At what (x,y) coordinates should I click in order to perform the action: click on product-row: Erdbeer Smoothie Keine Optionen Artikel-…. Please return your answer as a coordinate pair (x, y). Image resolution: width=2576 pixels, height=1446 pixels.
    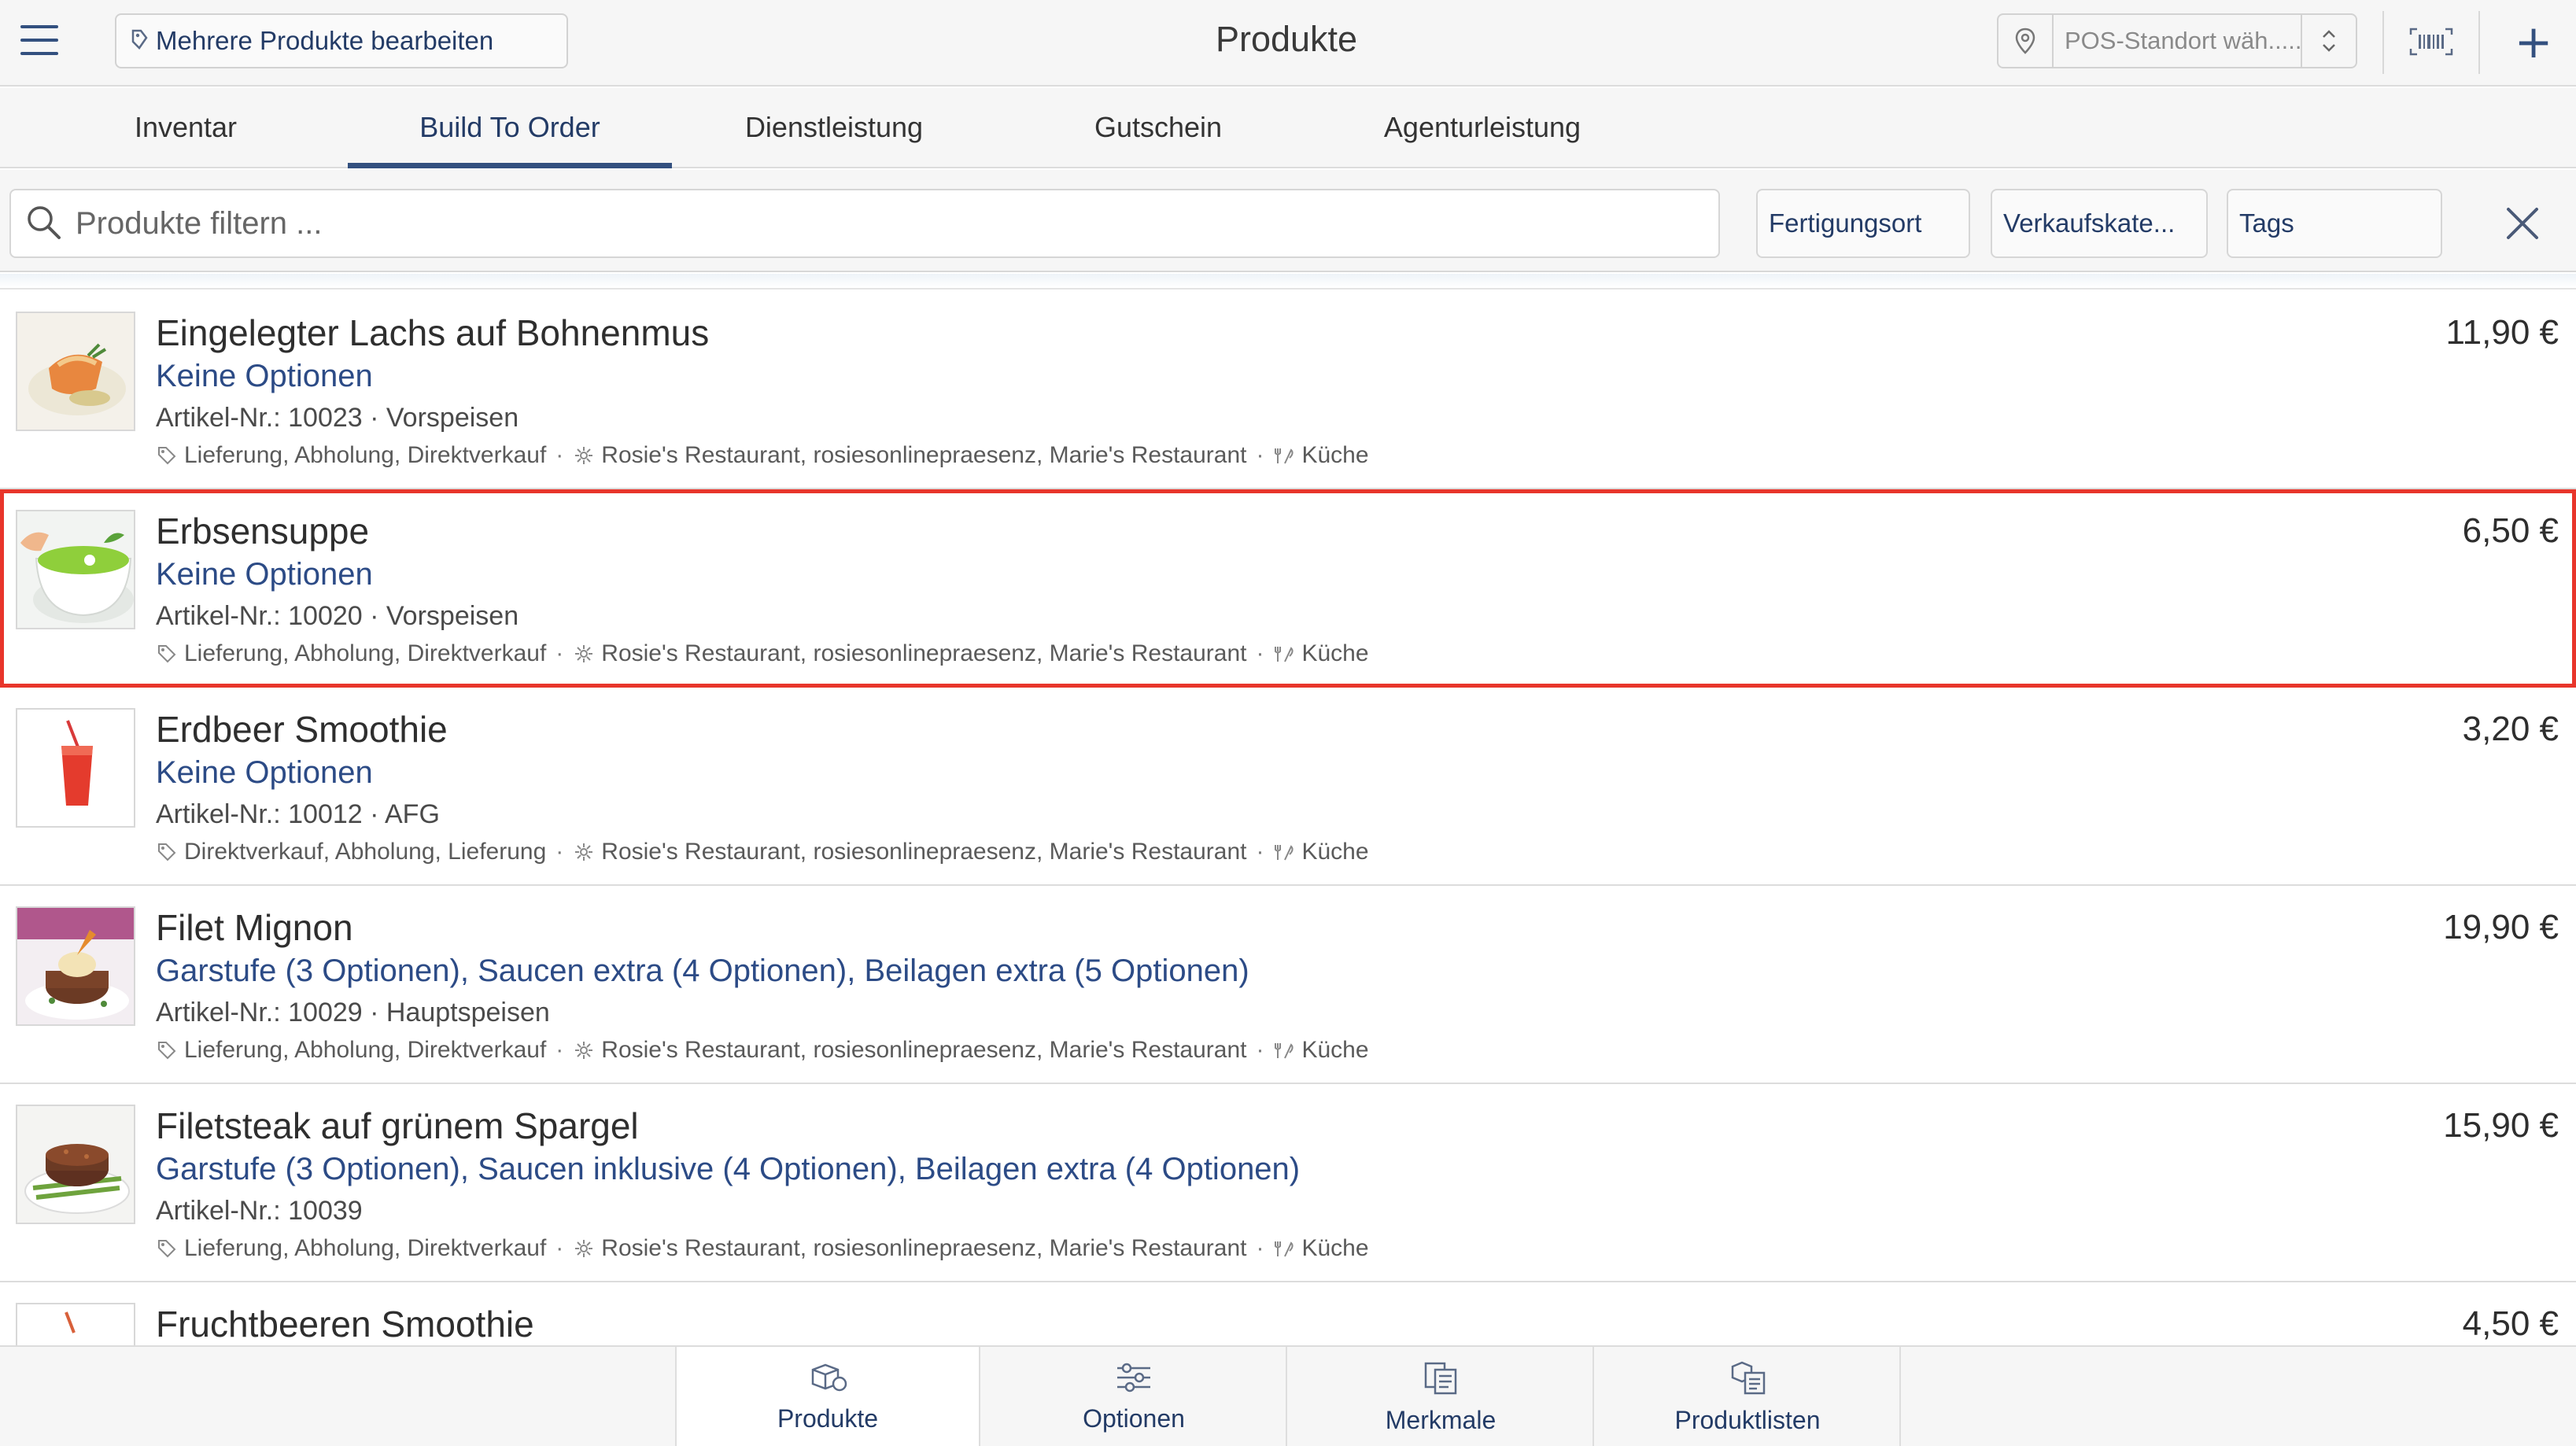
    Looking at the image, I should click on (1288, 787).